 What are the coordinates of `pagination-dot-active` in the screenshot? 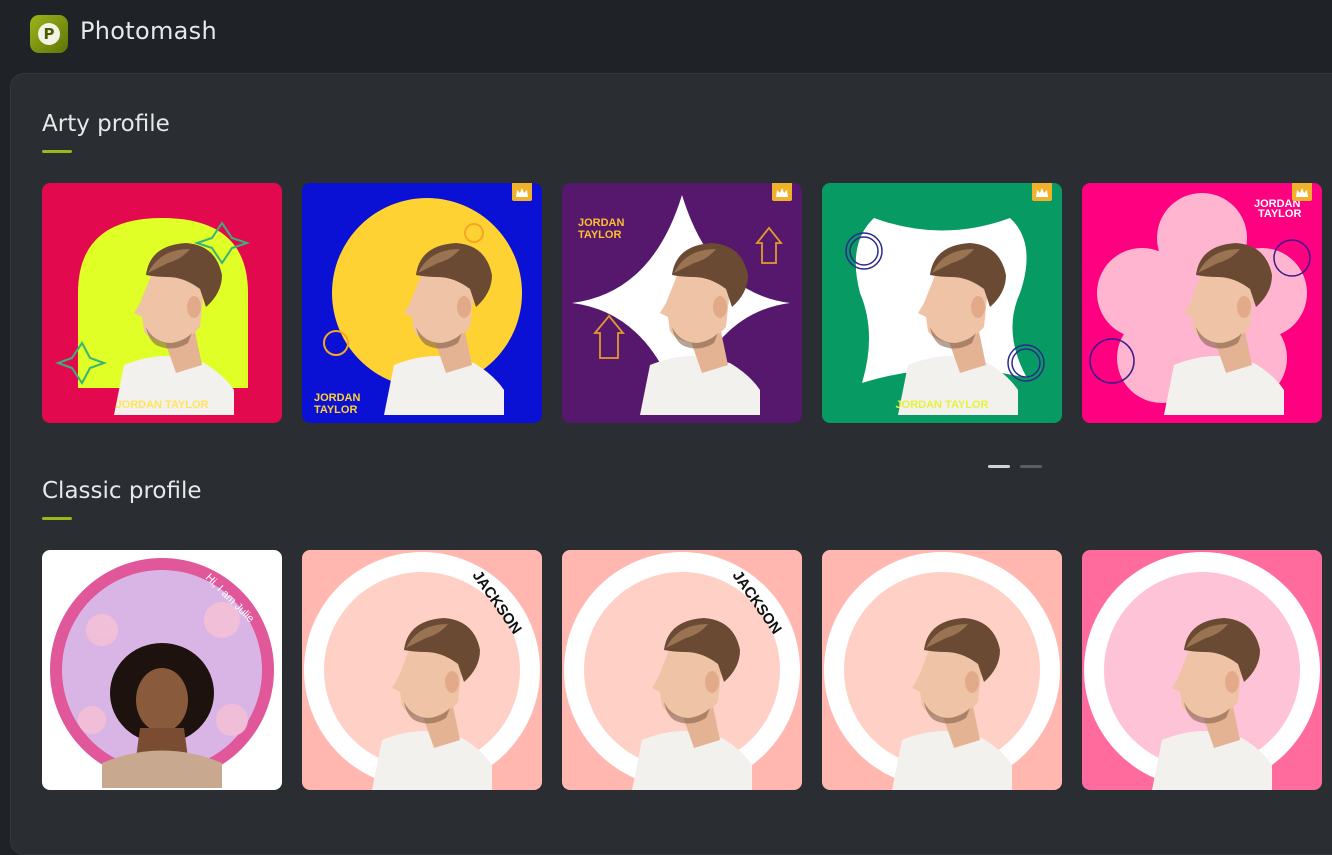 It's located at (999, 466).